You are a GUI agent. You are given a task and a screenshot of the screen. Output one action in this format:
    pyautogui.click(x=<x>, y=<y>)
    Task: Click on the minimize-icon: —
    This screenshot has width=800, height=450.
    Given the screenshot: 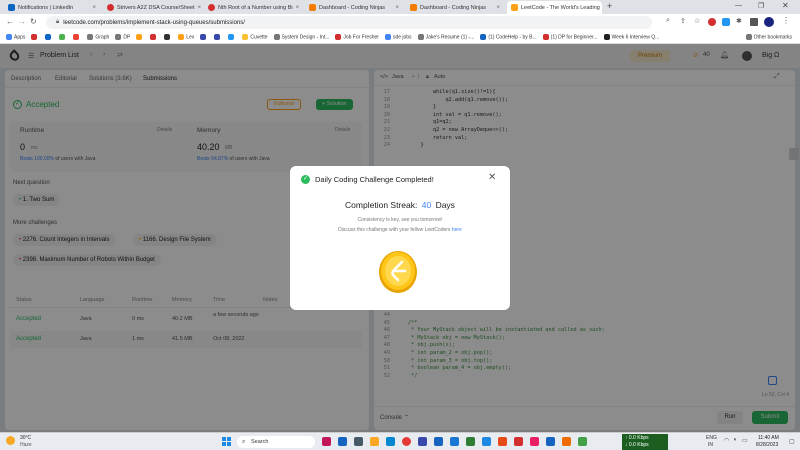 What is the action you would take?
    pyautogui.click(x=738, y=5)
    